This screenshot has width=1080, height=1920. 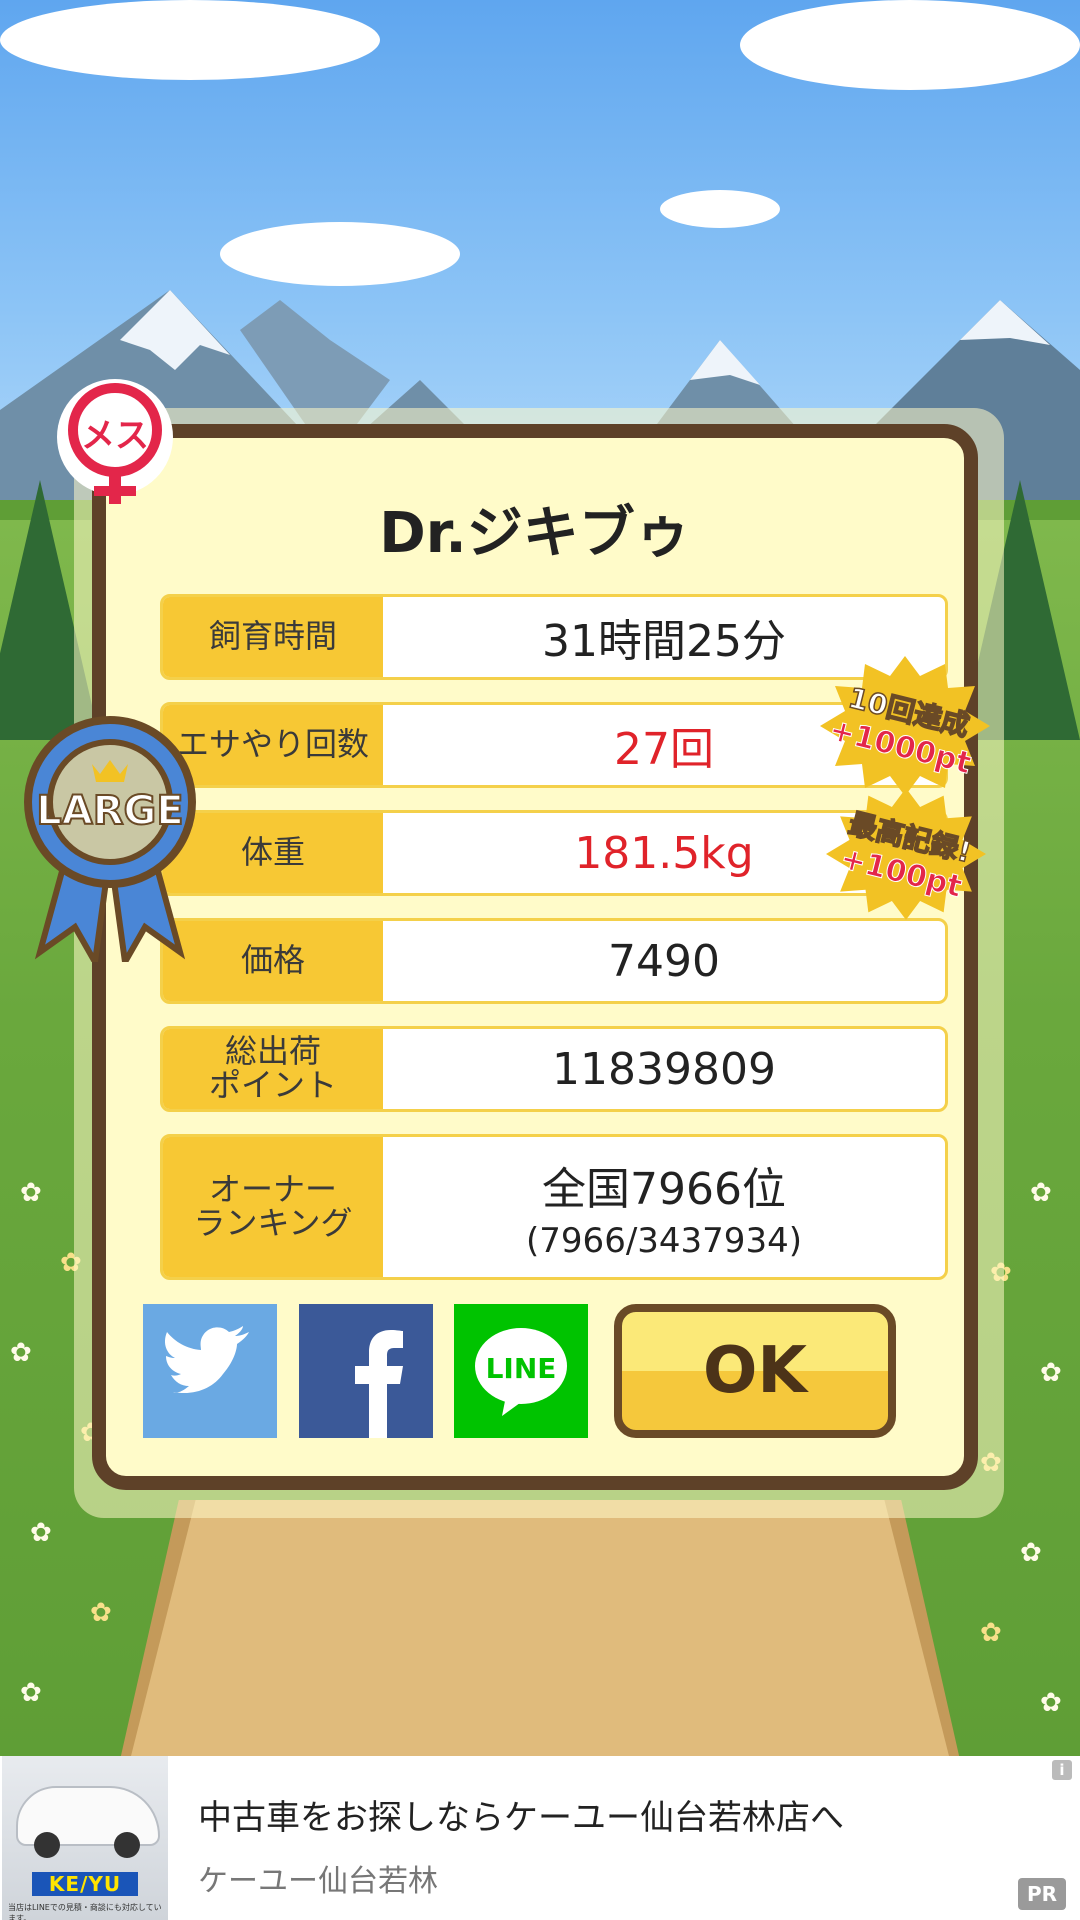 What do you see at coordinates (273, 1069) in the screenshot?
I see `stat-label: 総出荷 ポイント` at bounding box center [273, 1069].